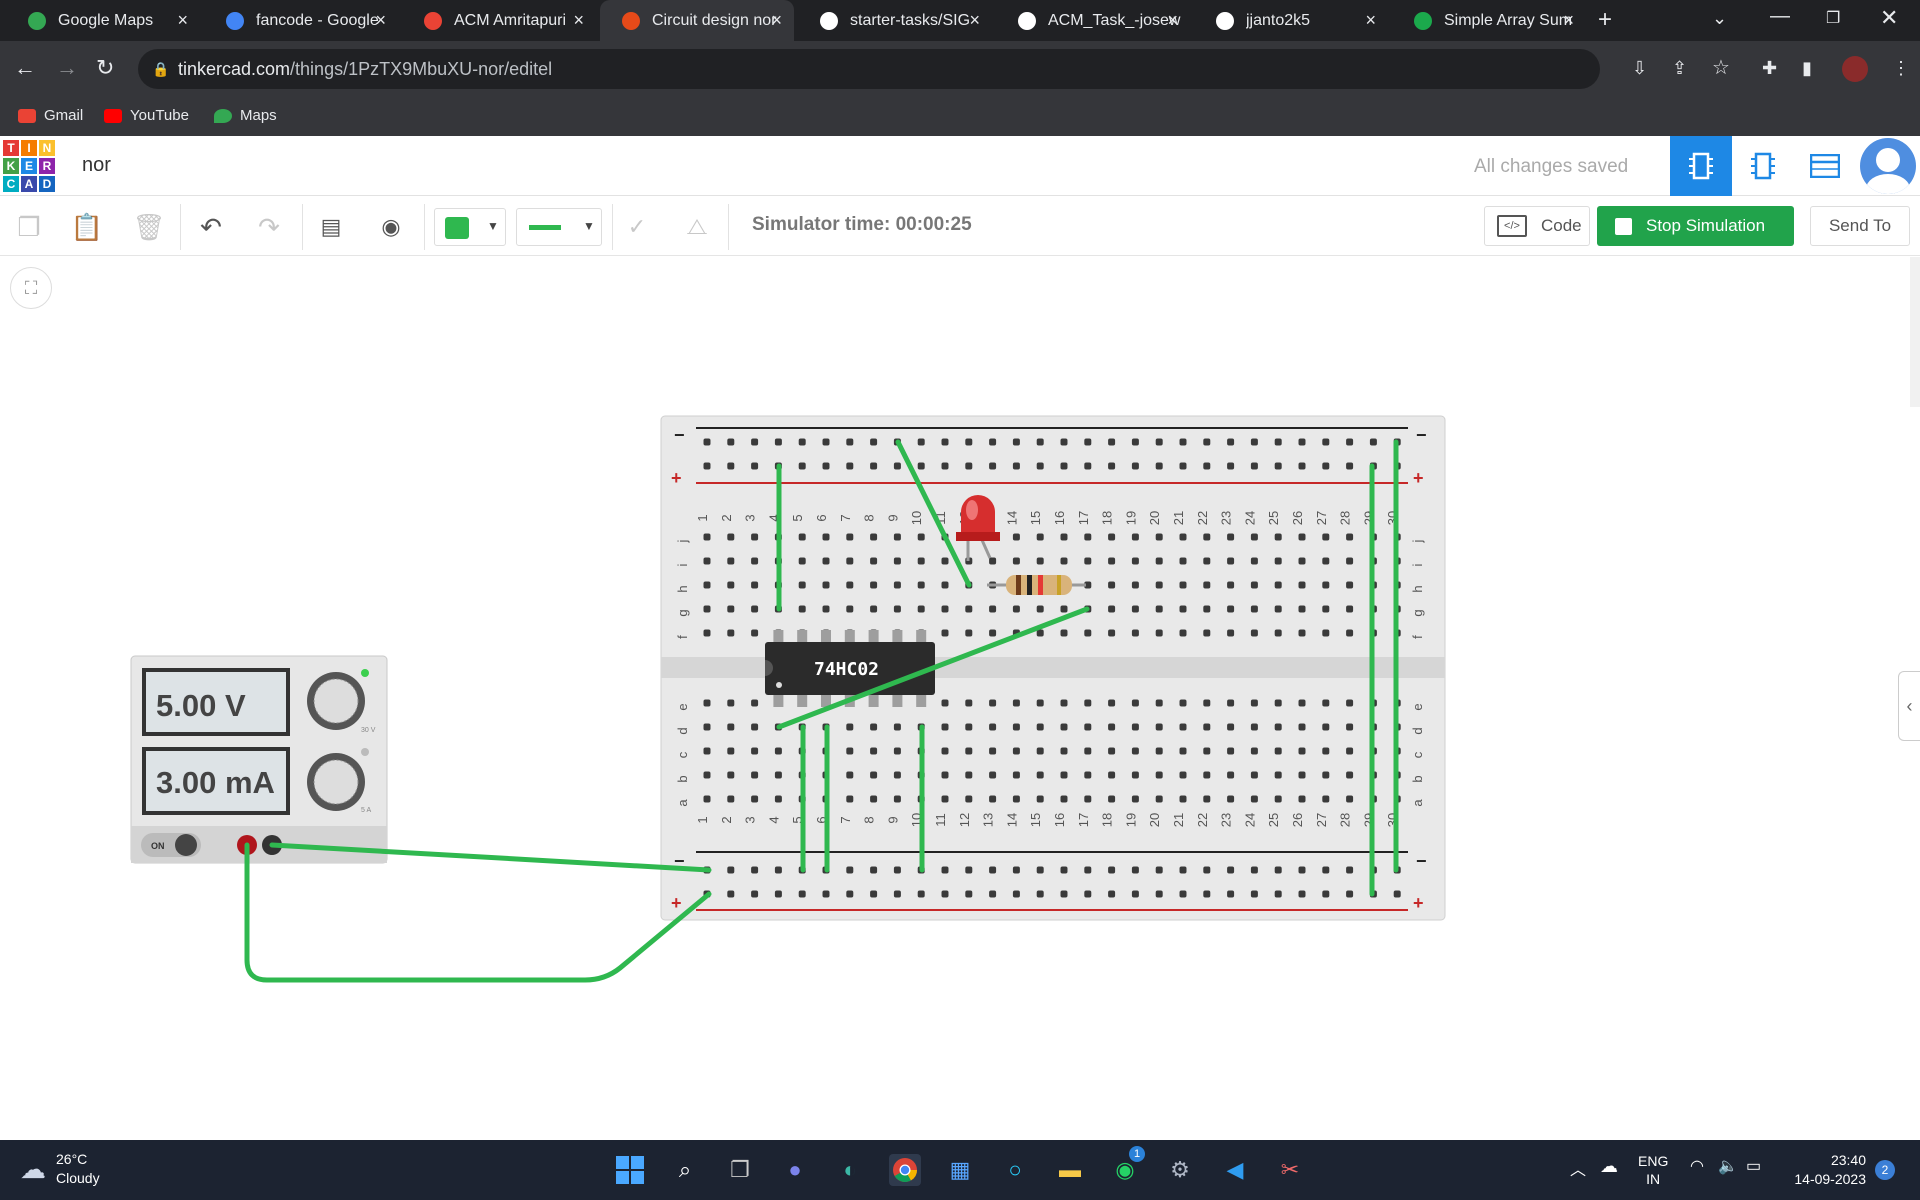 Image resolution: width=1920 pixels, height=1200 pixels. I want to click on profile-avatar, so click(1855, 69).